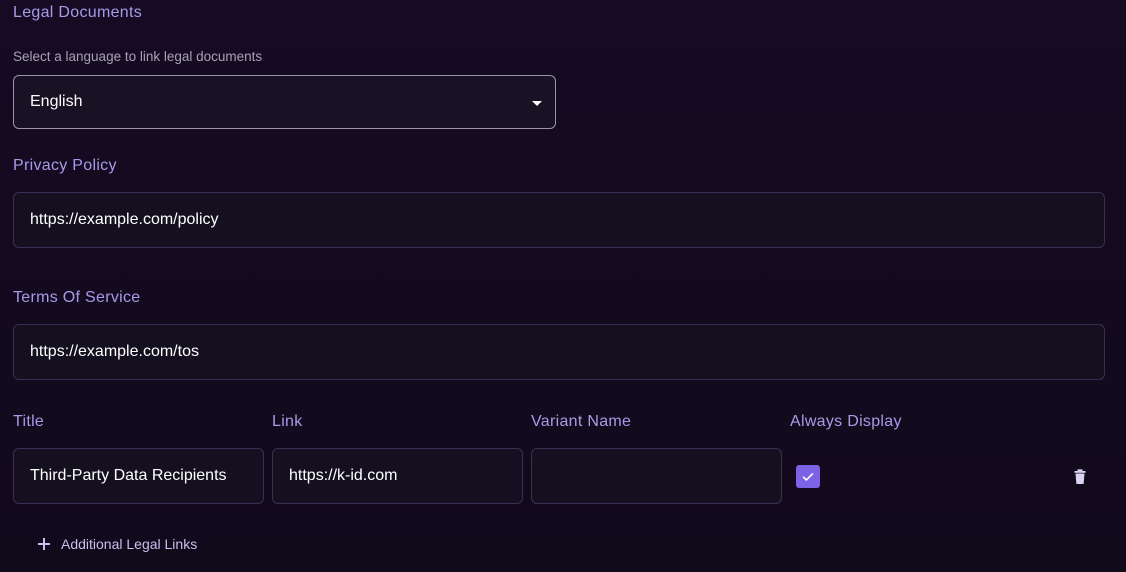  I want to click on legal-link-url-input: https://k-id.com, so click(397, 476).